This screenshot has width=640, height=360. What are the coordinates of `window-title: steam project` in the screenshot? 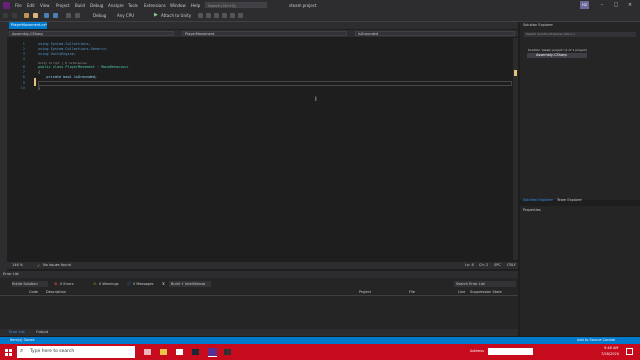 It's located at (303, 5).